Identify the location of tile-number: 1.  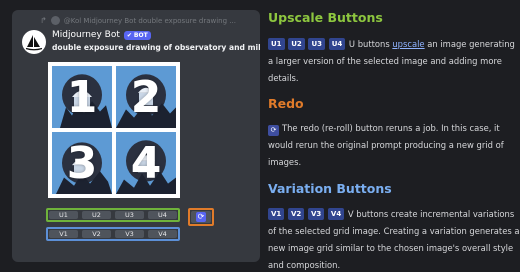
(82, 97).